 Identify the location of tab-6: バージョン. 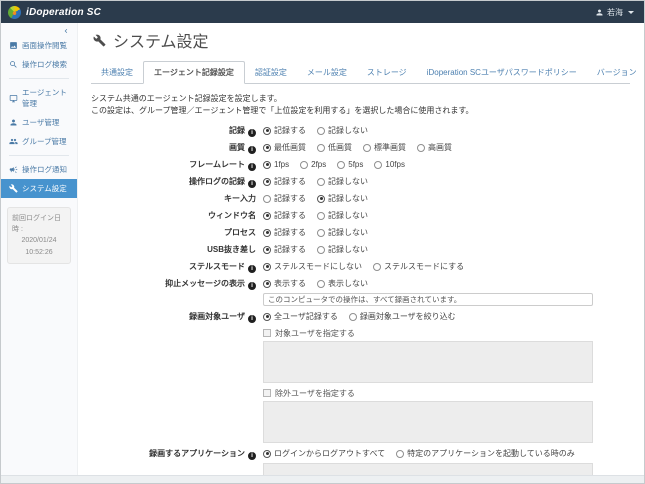
(615, 72).